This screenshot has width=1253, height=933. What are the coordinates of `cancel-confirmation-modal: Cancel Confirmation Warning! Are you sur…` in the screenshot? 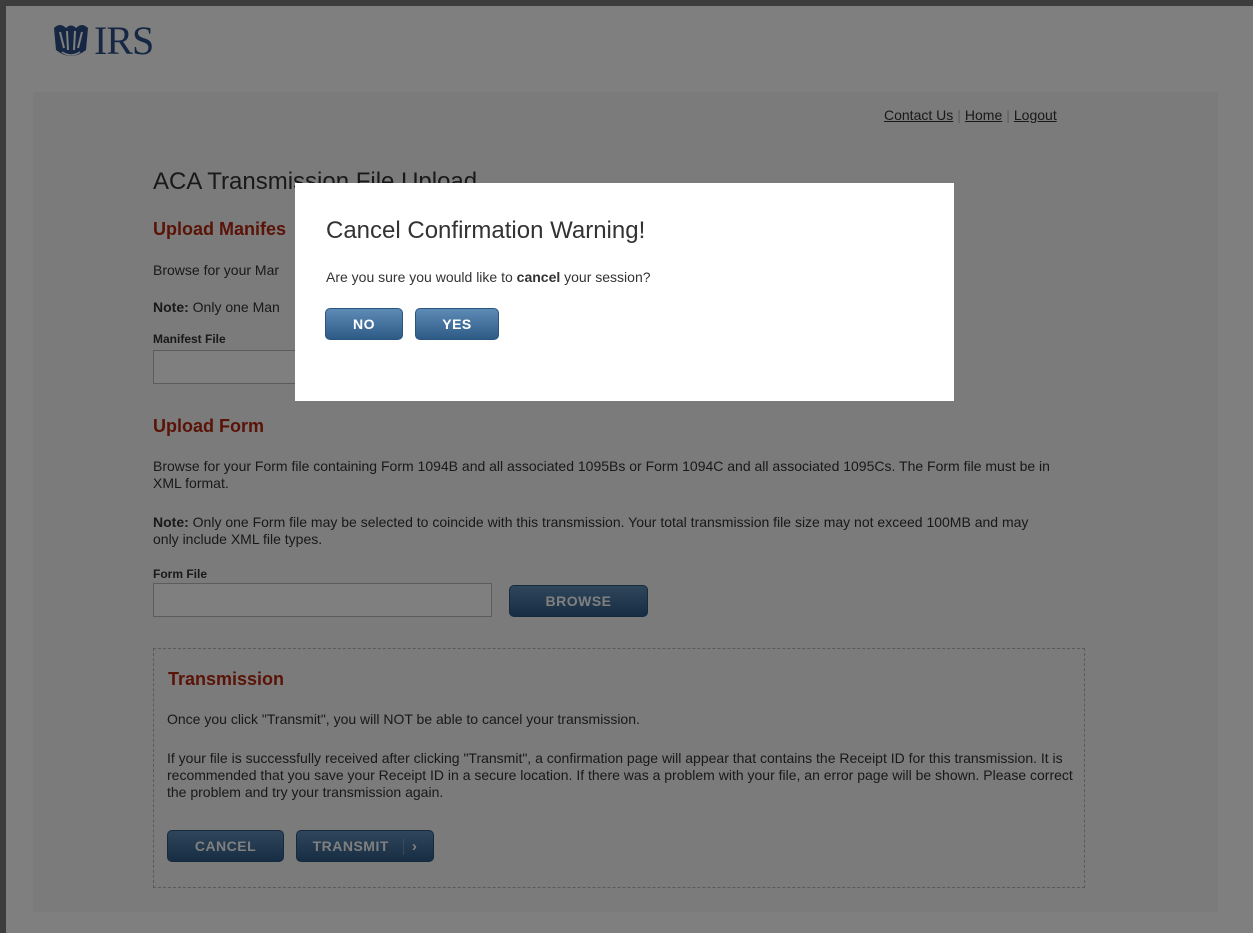 It's located at (624, 292).